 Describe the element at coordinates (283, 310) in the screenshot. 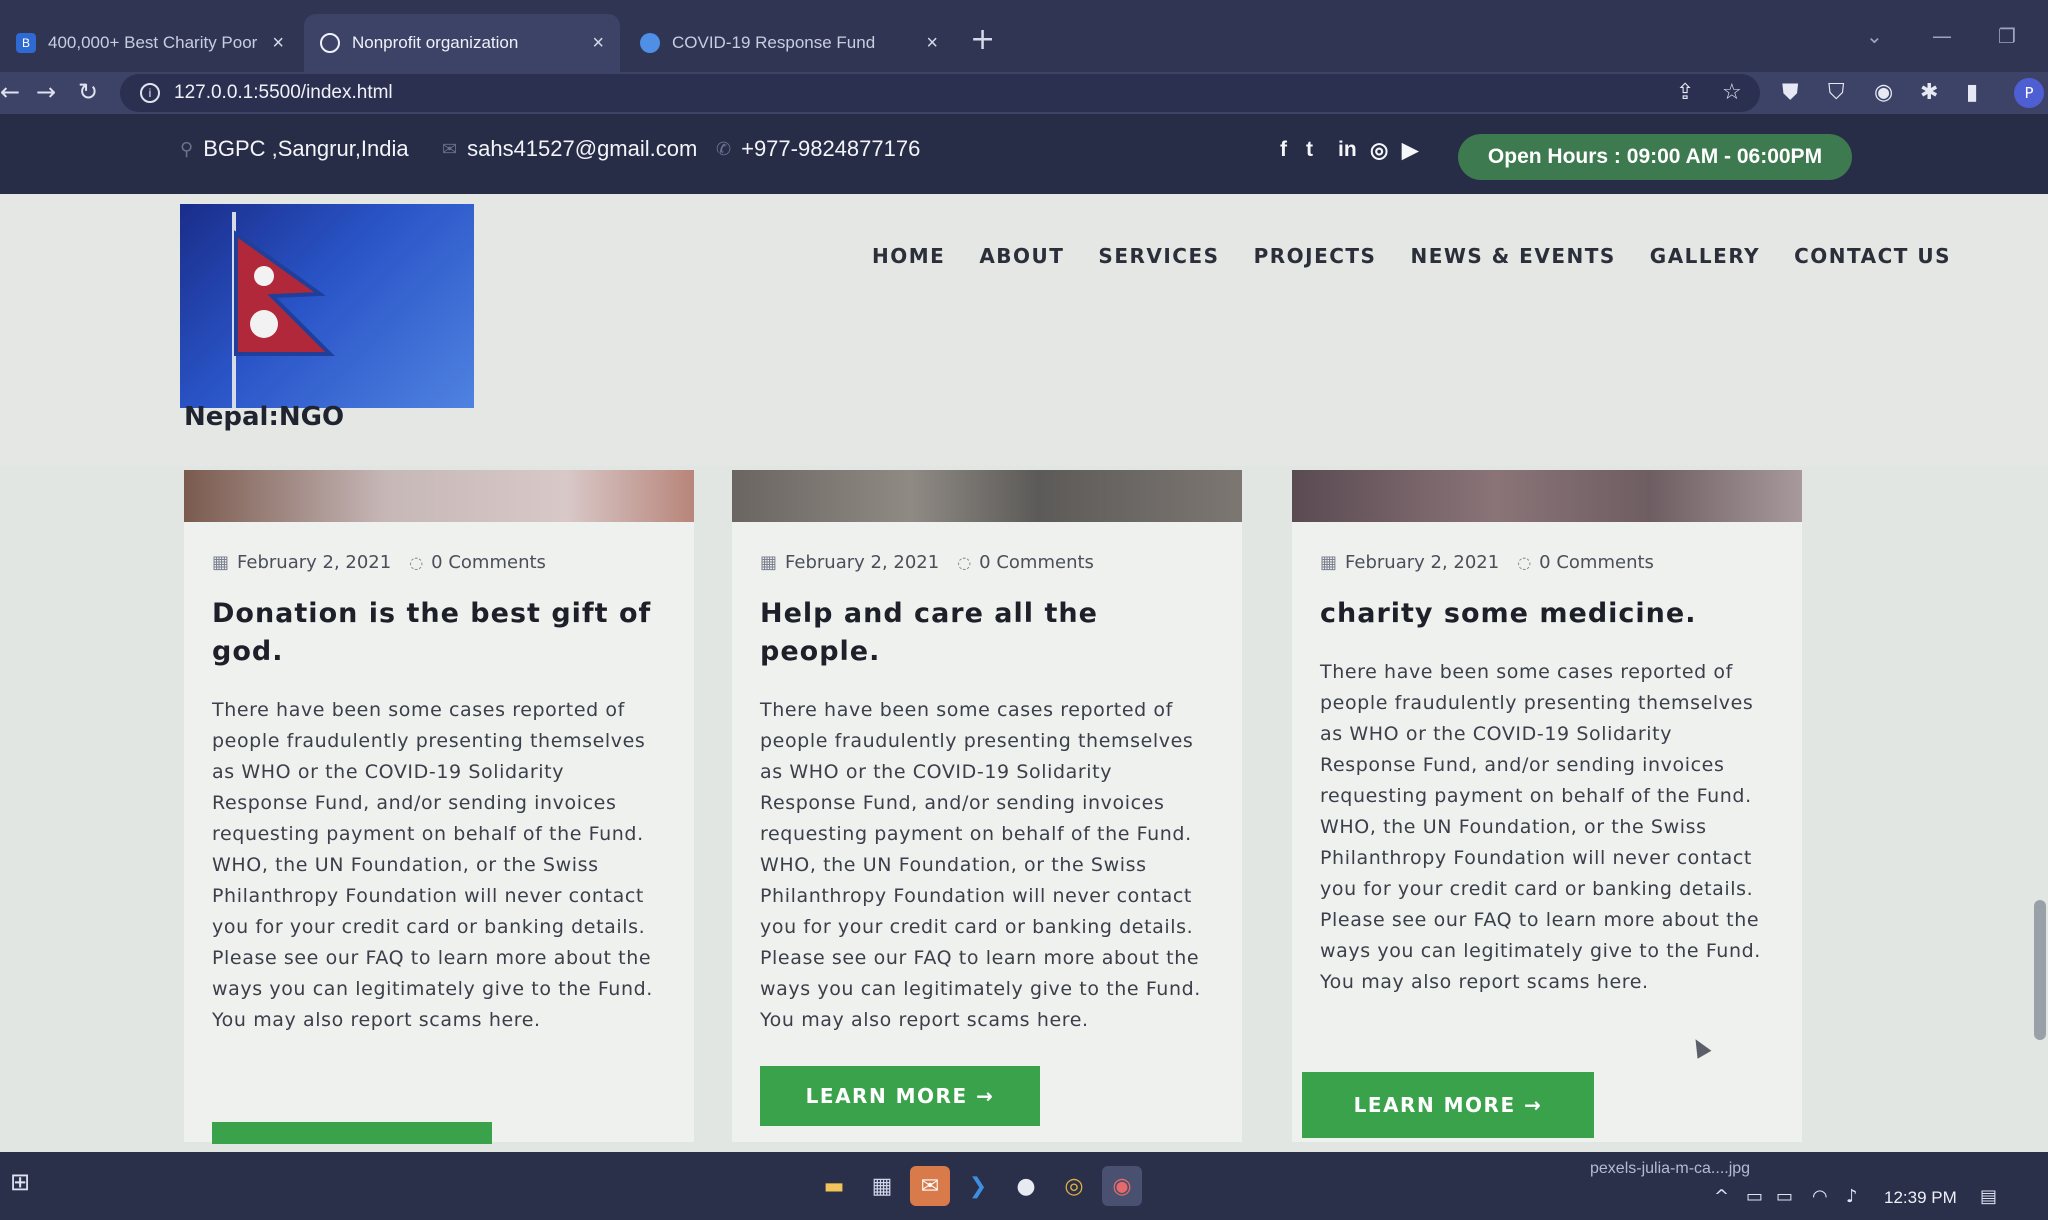

I see `nepal-flag-icon` at that location.